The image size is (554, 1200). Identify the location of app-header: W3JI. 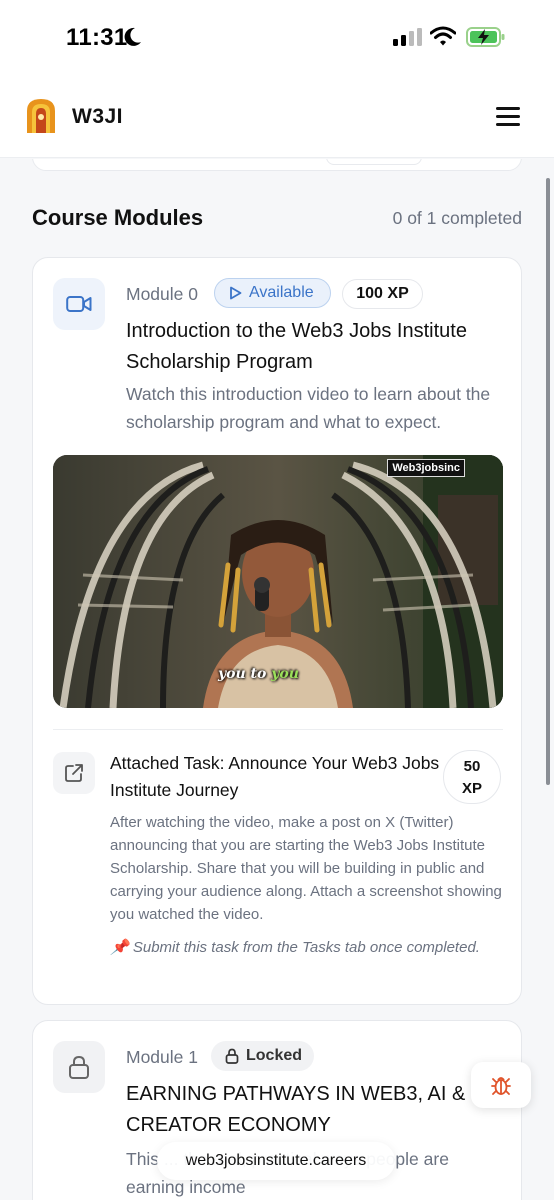
(277, 118).